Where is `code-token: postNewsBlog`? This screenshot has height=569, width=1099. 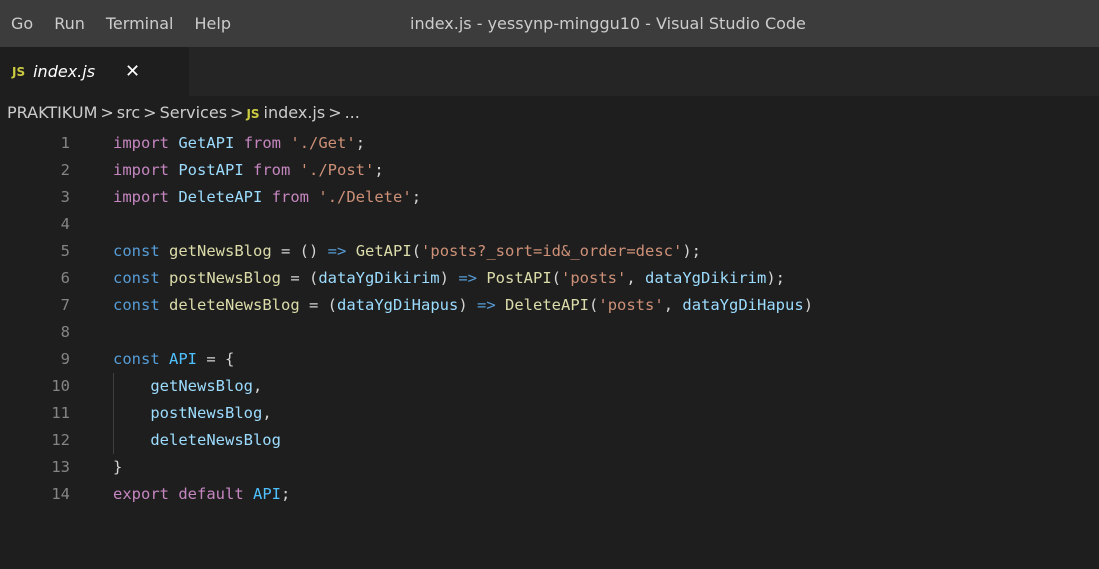 code-token: postNewsBlog is located at coordinates (225, 278).